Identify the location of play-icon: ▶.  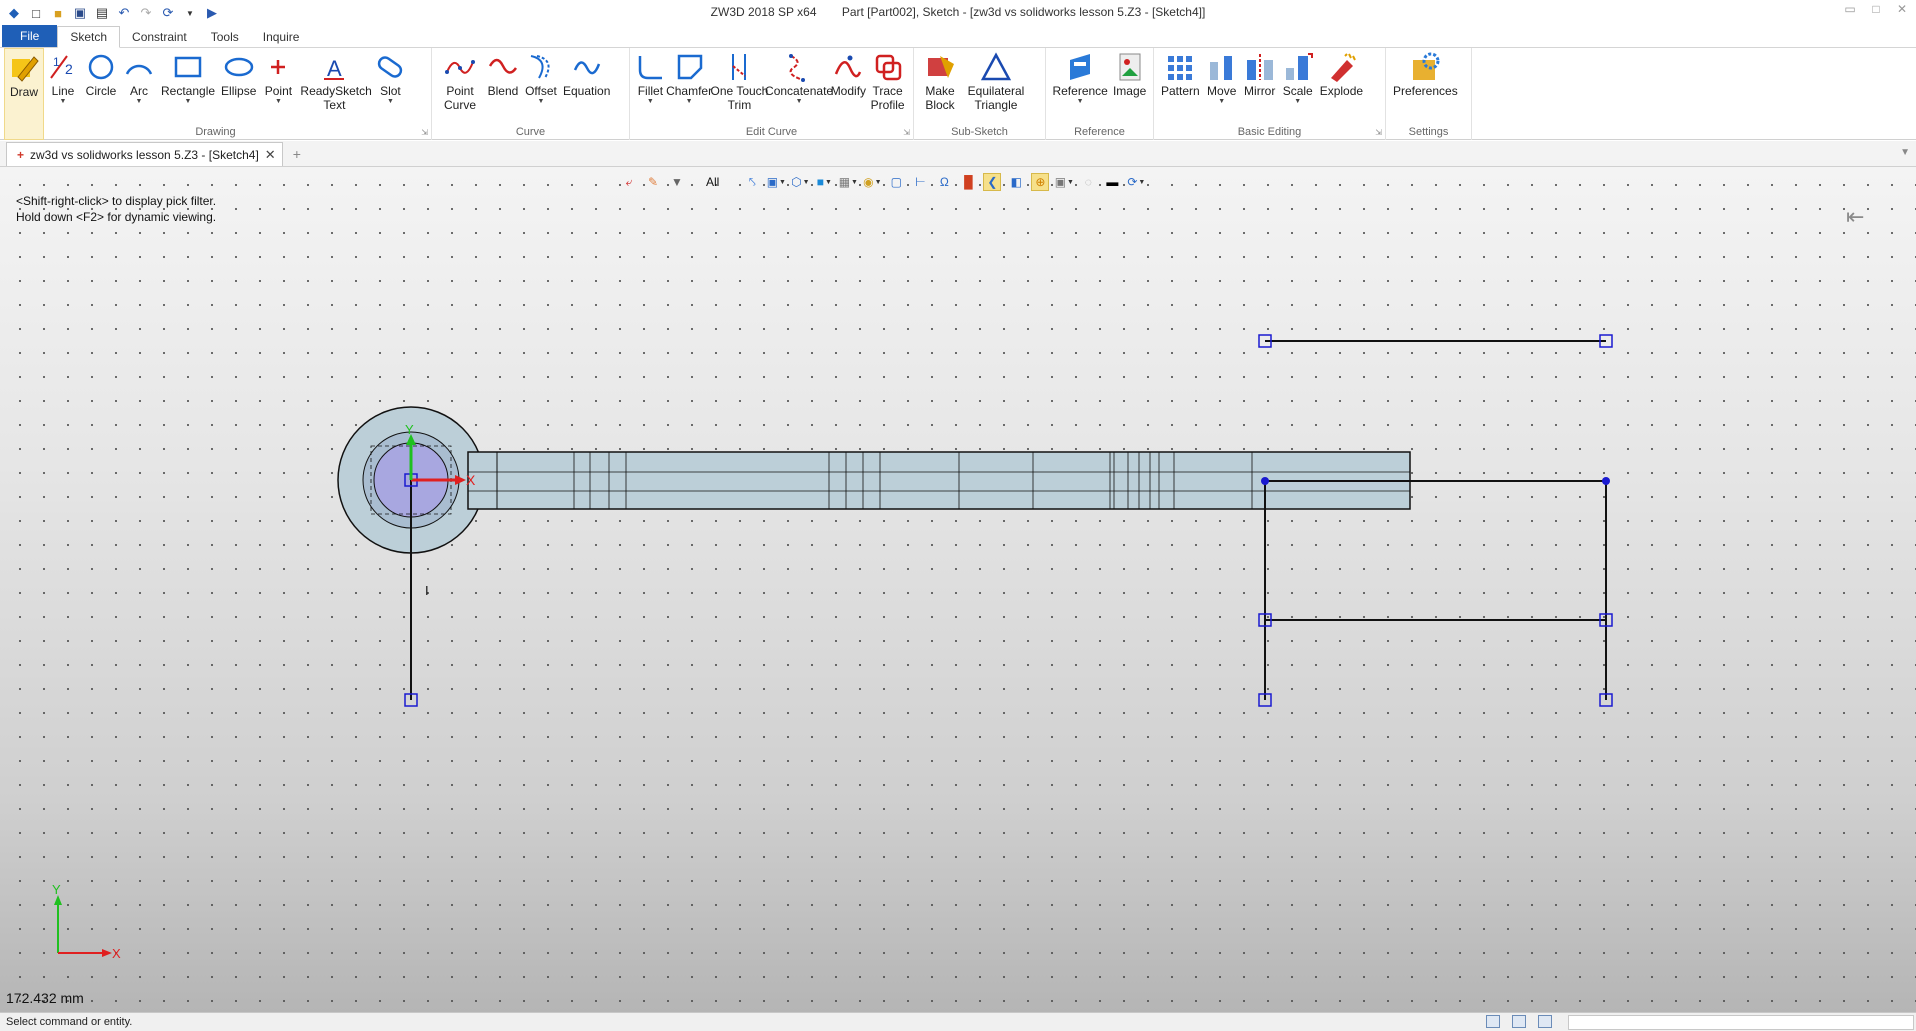
(212, 13).